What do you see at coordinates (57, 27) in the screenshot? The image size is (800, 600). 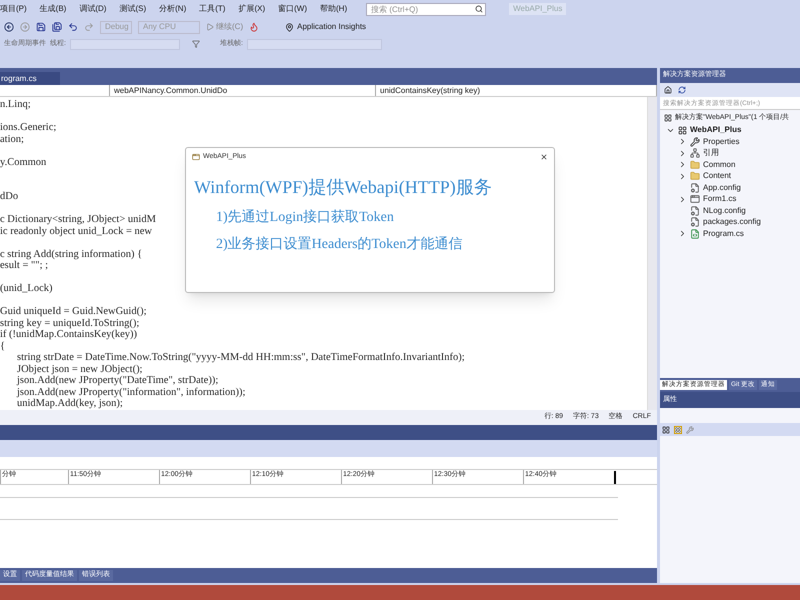 I see `save-all-icon` at bounding box center [57, 27].